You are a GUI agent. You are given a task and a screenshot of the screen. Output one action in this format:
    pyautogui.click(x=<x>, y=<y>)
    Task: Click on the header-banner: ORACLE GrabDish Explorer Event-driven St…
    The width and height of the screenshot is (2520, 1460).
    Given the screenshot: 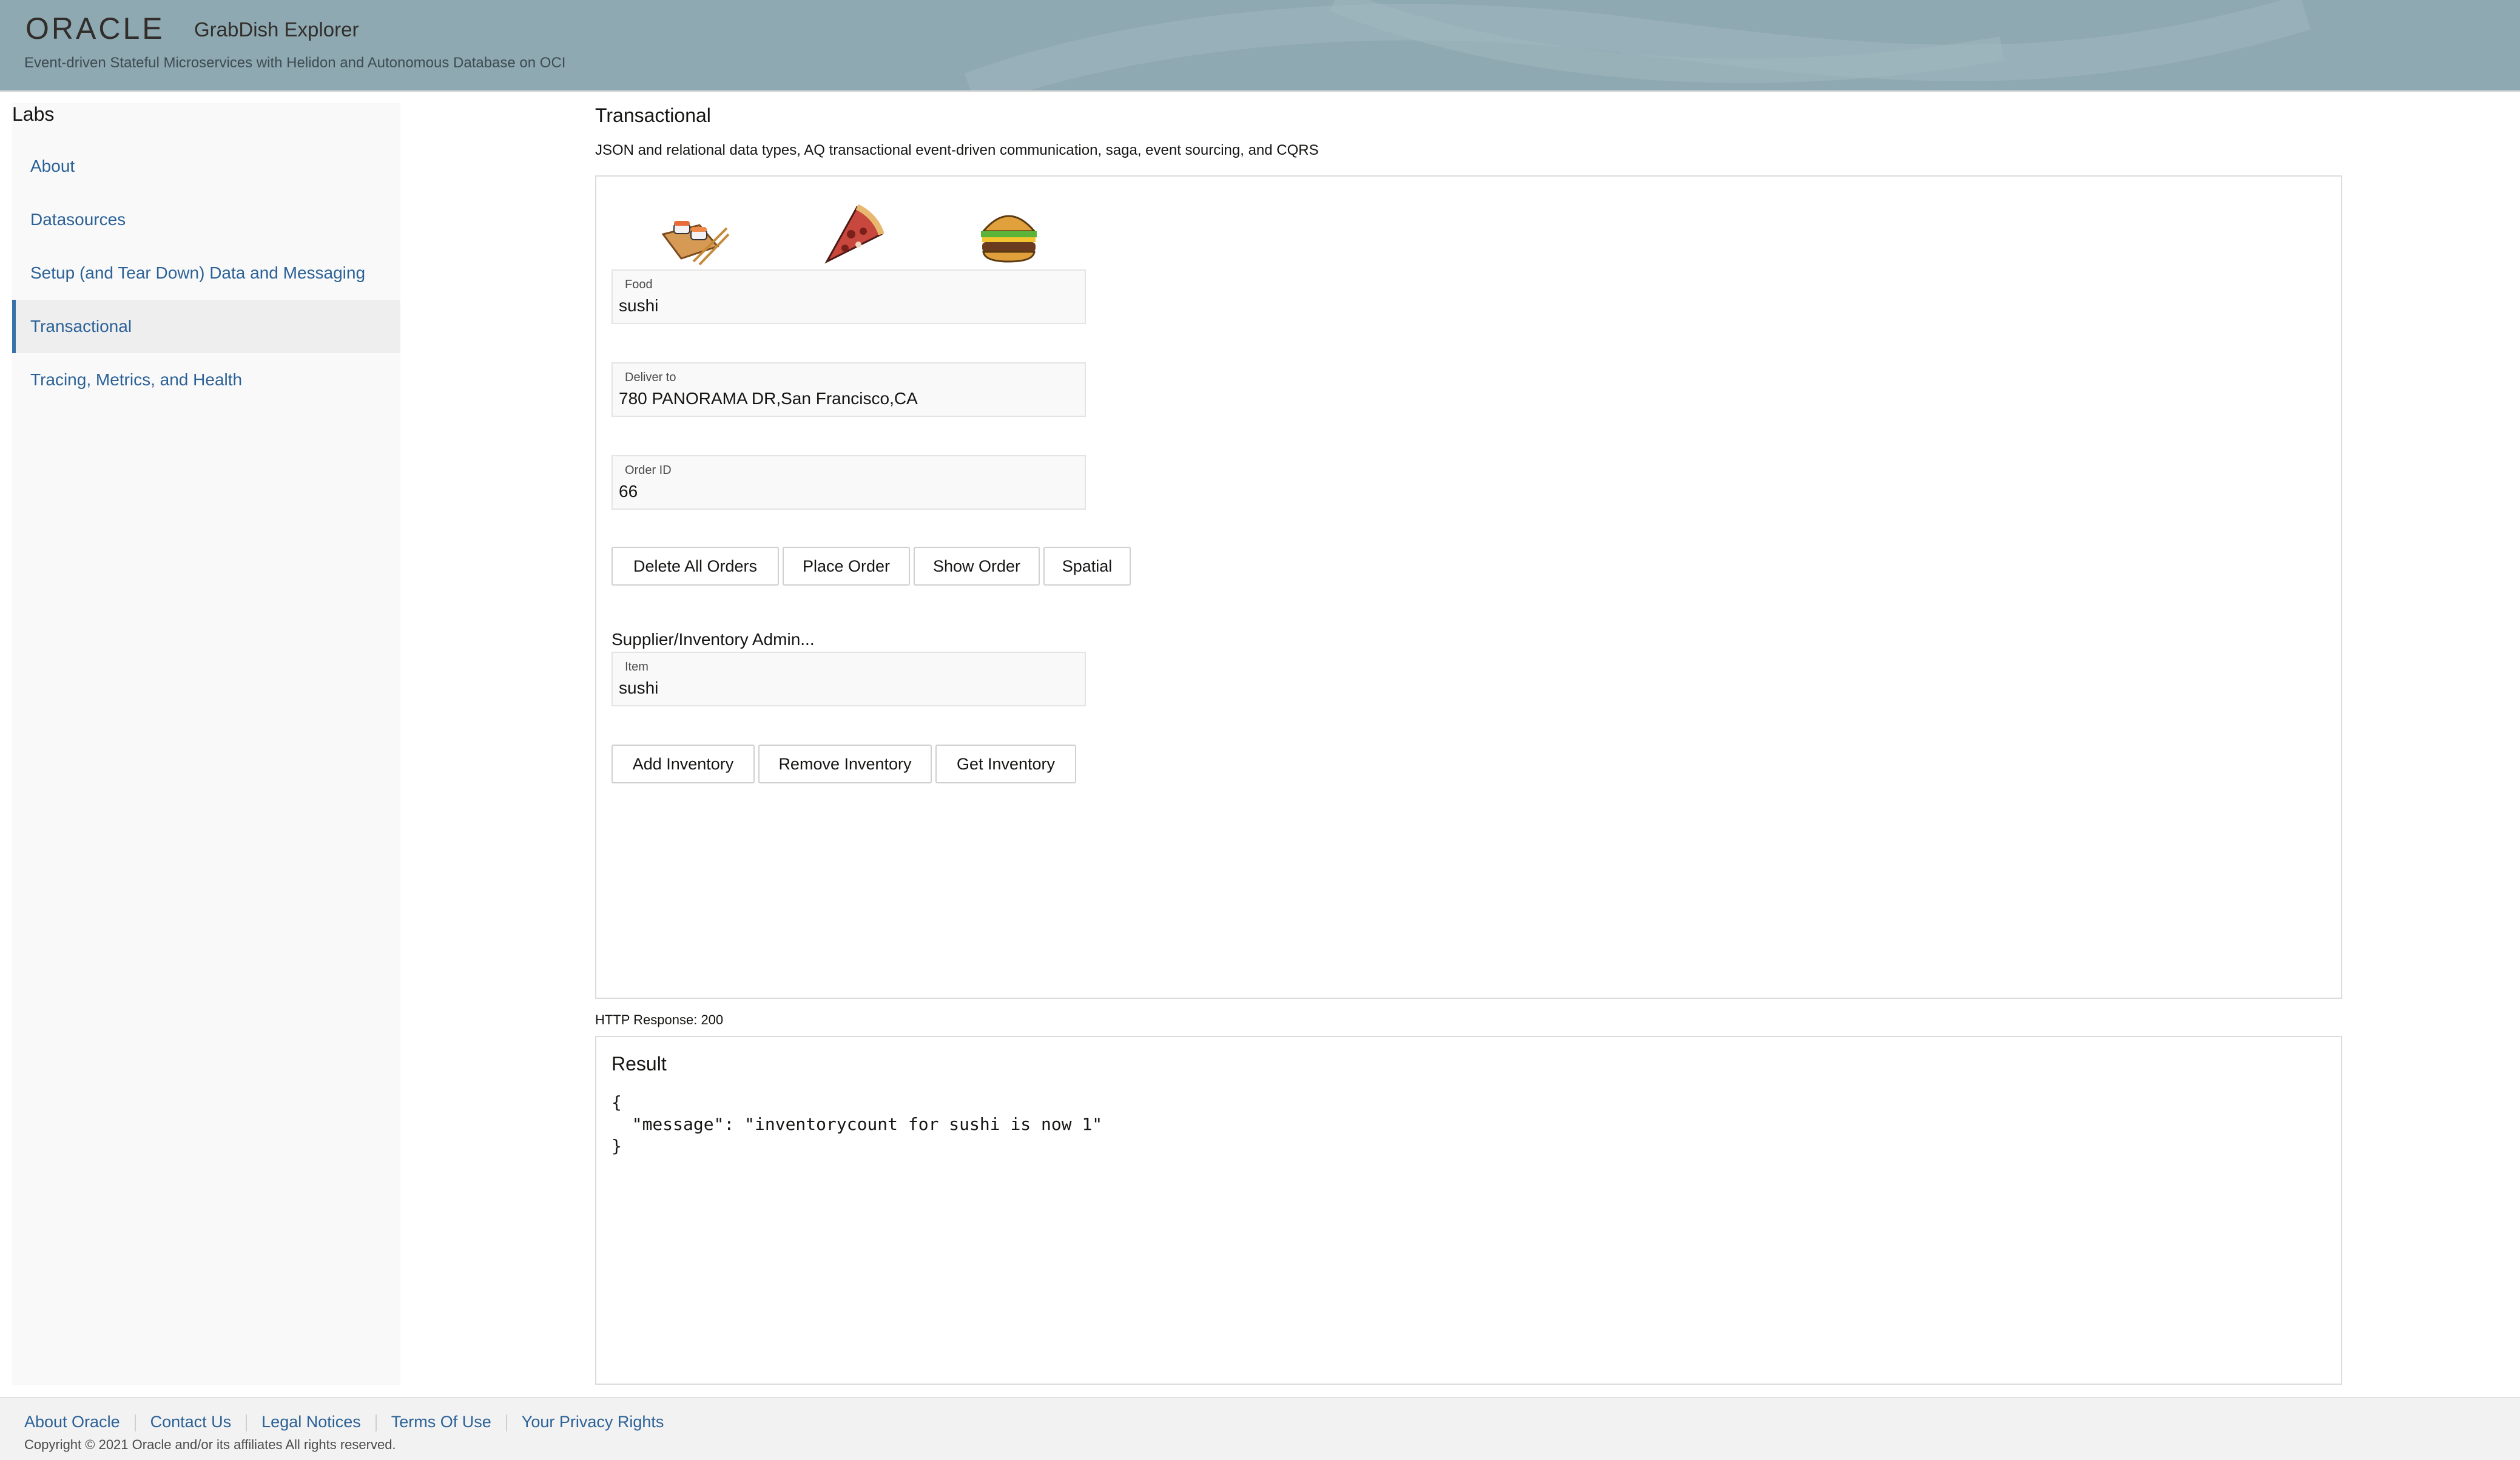 What is the action you would take?
    pyautogui.click(x=1260, y=46)
    